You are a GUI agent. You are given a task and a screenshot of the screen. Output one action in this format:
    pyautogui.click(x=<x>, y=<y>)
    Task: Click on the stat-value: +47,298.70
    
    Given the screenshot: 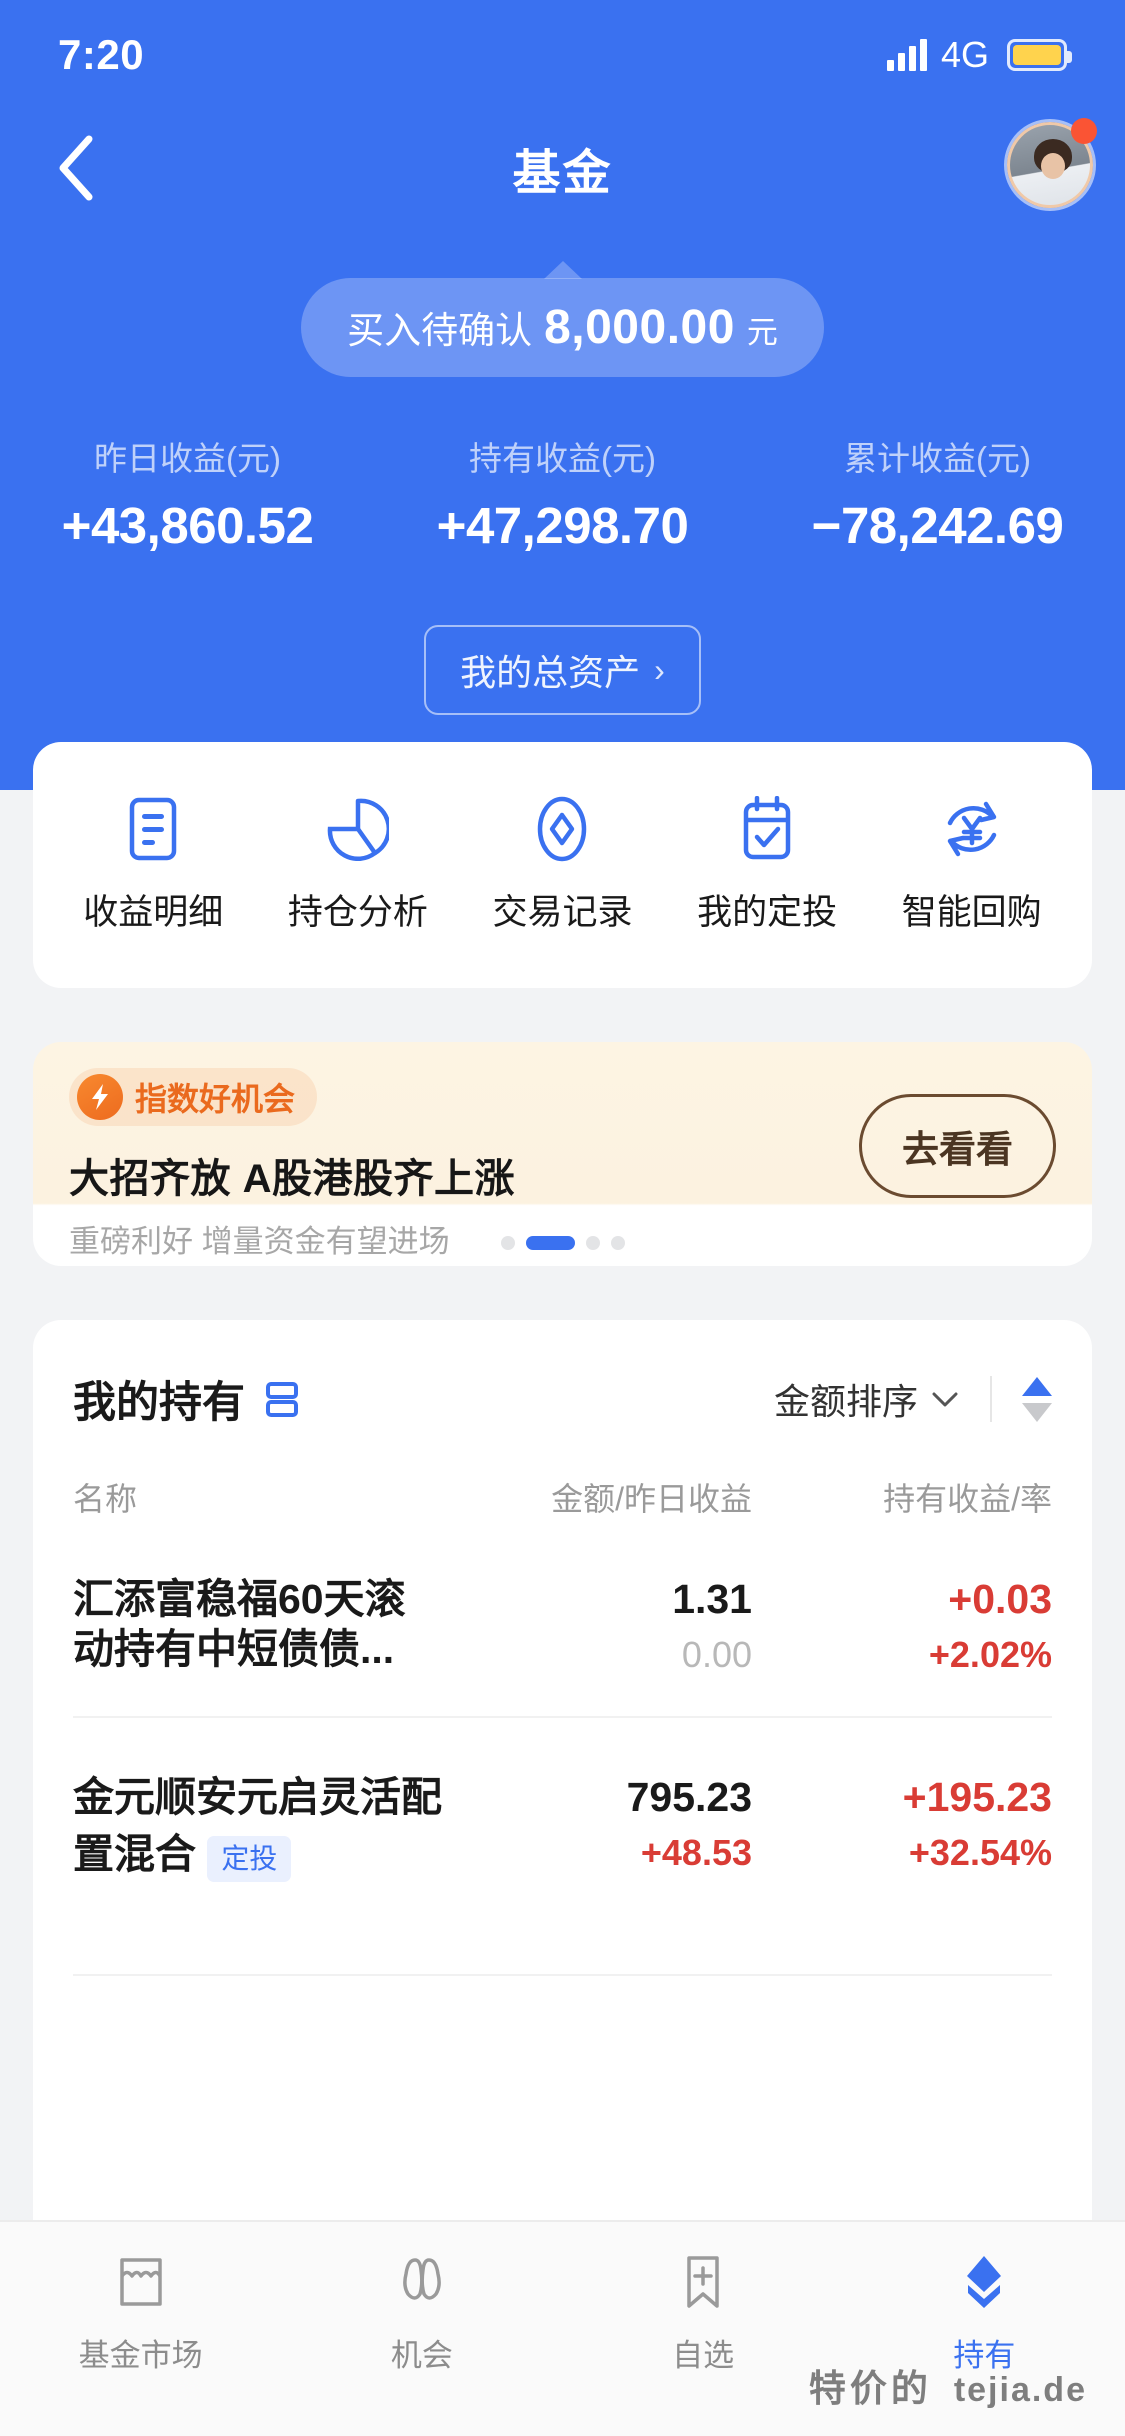 What is the action you would take?
    pyautogui.click(x=562, y=525)
    